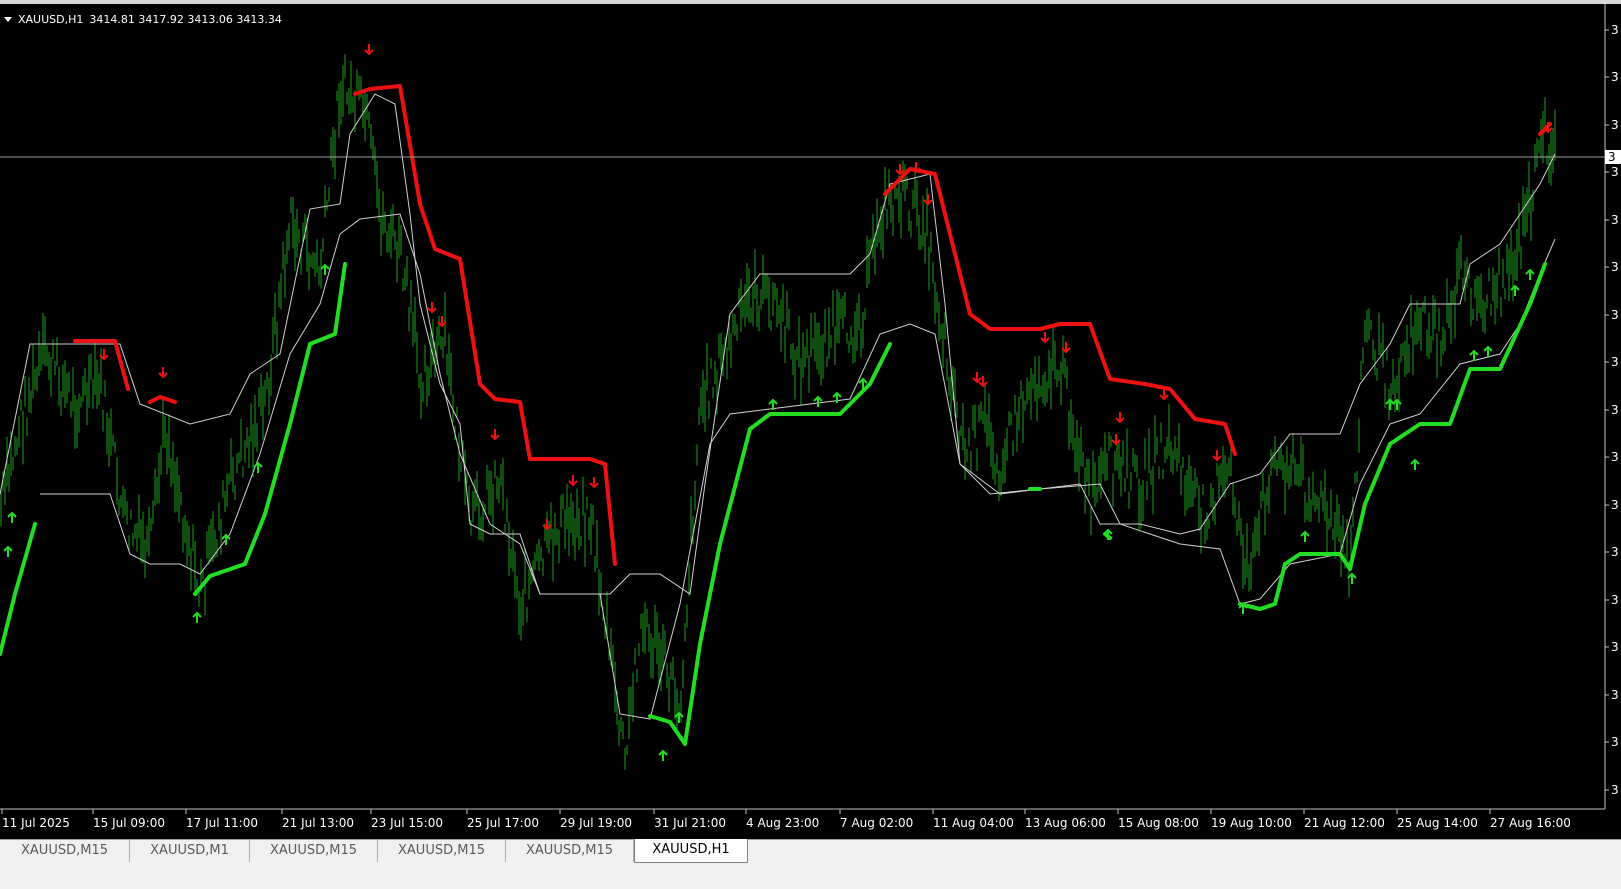  I want to click on time-tick-label: 15 Jul 09:00, so click(129, 823).